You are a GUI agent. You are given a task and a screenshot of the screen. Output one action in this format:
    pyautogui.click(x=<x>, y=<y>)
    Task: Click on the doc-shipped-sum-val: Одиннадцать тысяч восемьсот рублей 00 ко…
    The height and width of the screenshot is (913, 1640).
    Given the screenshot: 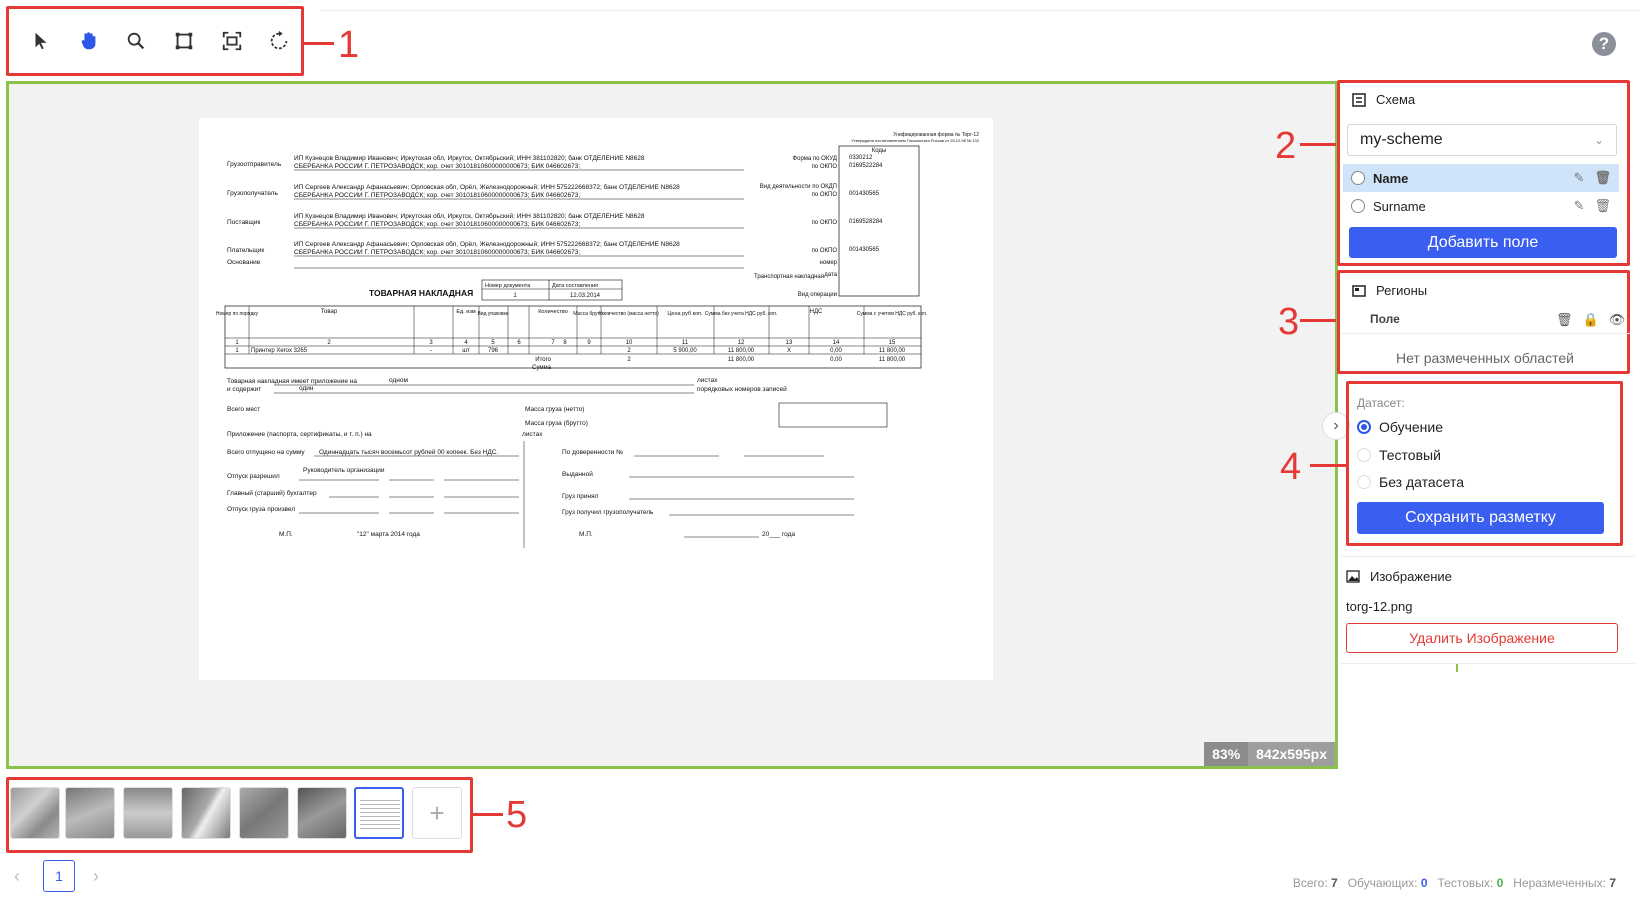 What is the action you would take?
    pyautogui.click(x=408, y=452)
    